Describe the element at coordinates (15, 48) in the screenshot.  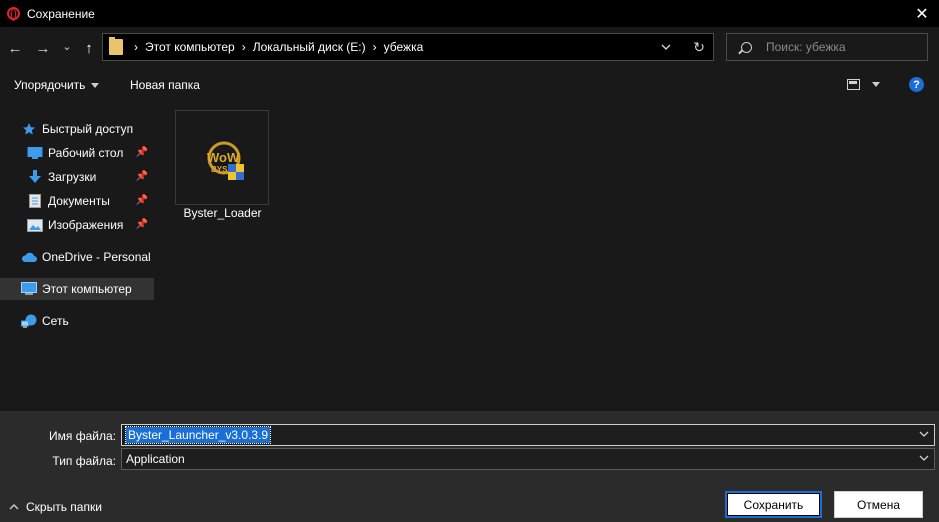
I see `back-arrow-icon: ←` at that location.